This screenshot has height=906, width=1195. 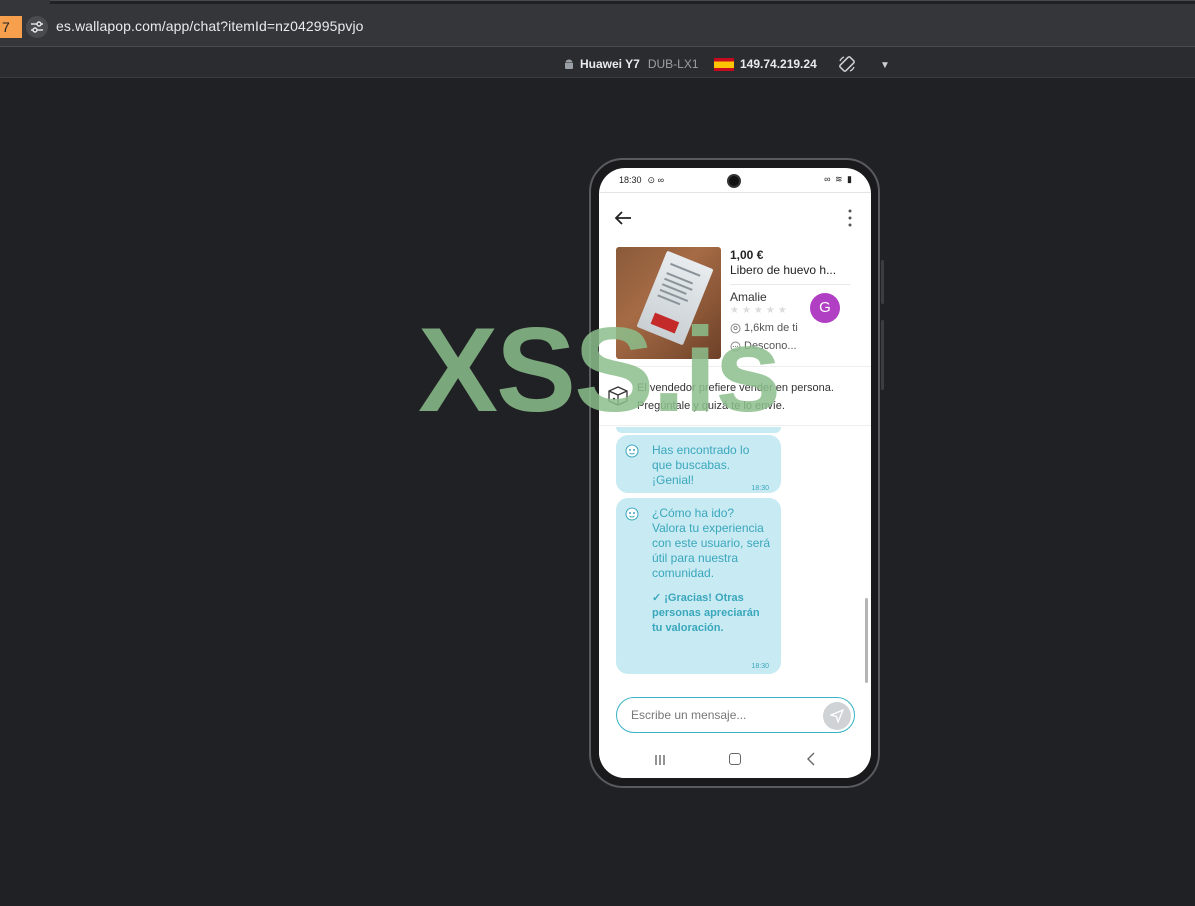 I want to click on device-name: Huawei Y7, so click(x=610, y=64).